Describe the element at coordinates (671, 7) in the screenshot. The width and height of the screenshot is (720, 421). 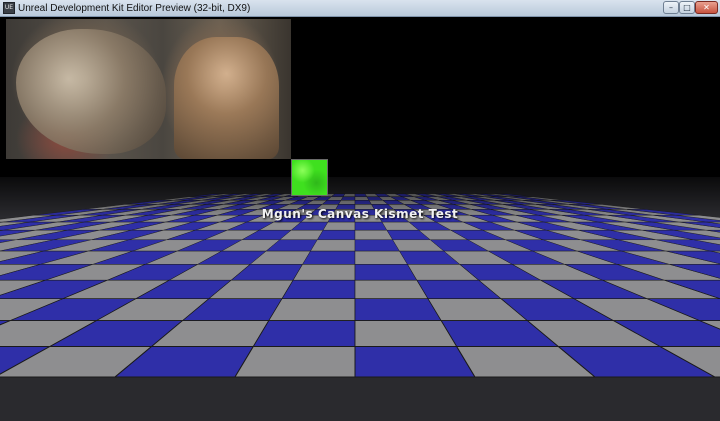
I see `minimize-button: –` at that location.